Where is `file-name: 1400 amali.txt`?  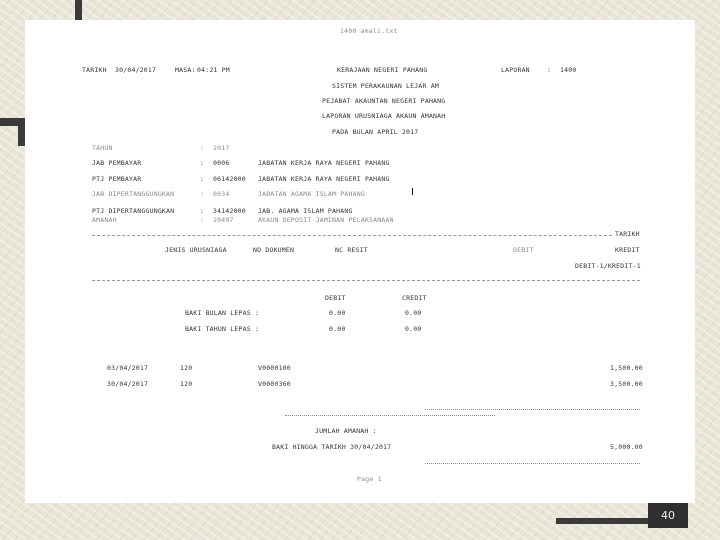
file-name: 1400 amali.txt is located at coordinates (369, 31).